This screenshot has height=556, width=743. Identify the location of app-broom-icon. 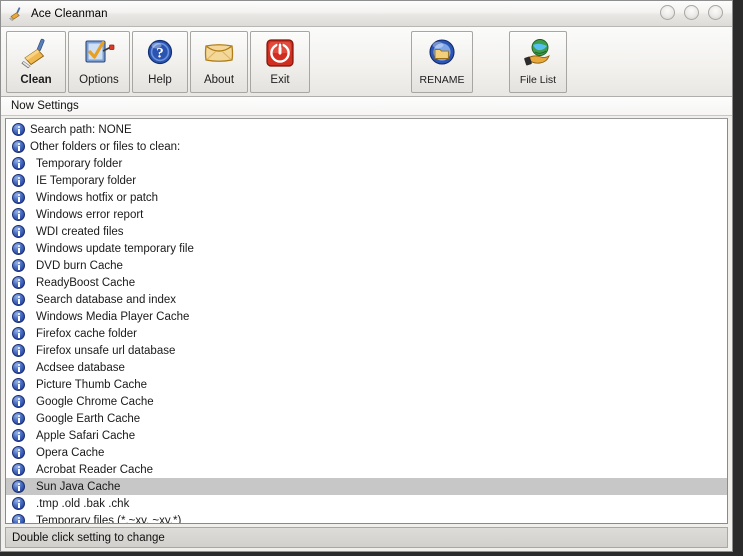
(16, 14).